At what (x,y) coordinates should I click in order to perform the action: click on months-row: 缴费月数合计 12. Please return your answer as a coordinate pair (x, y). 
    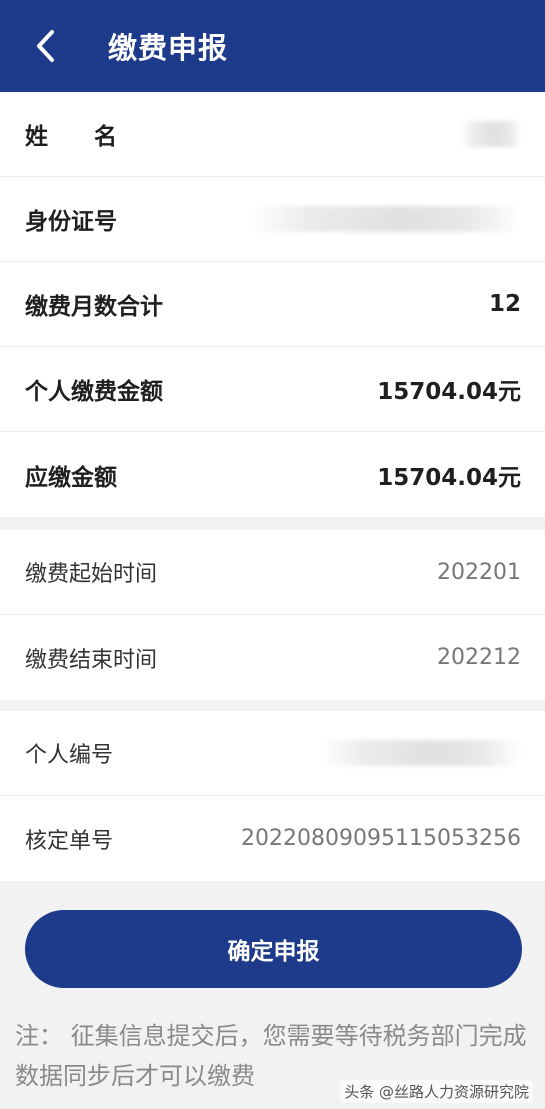
    Looking at the image, I should click on (272, 304).